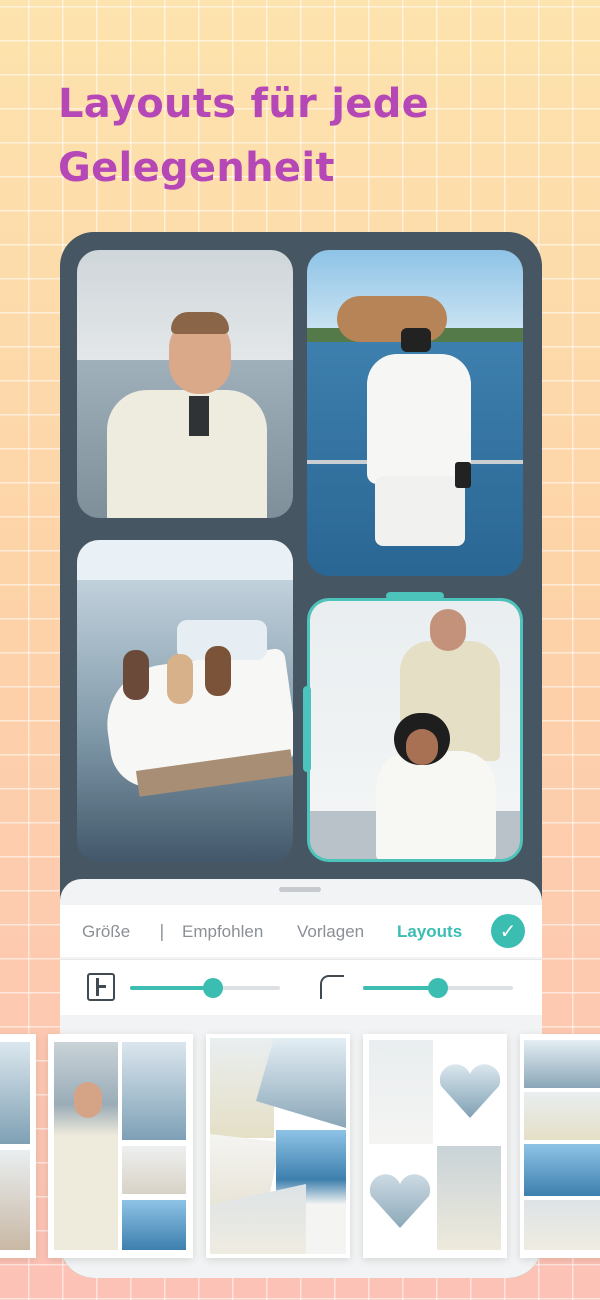  What do you see at coordinates (508, 931) in the screenshot?
I see `checkmark-icon: ✓` at bounding box center [508, 931].